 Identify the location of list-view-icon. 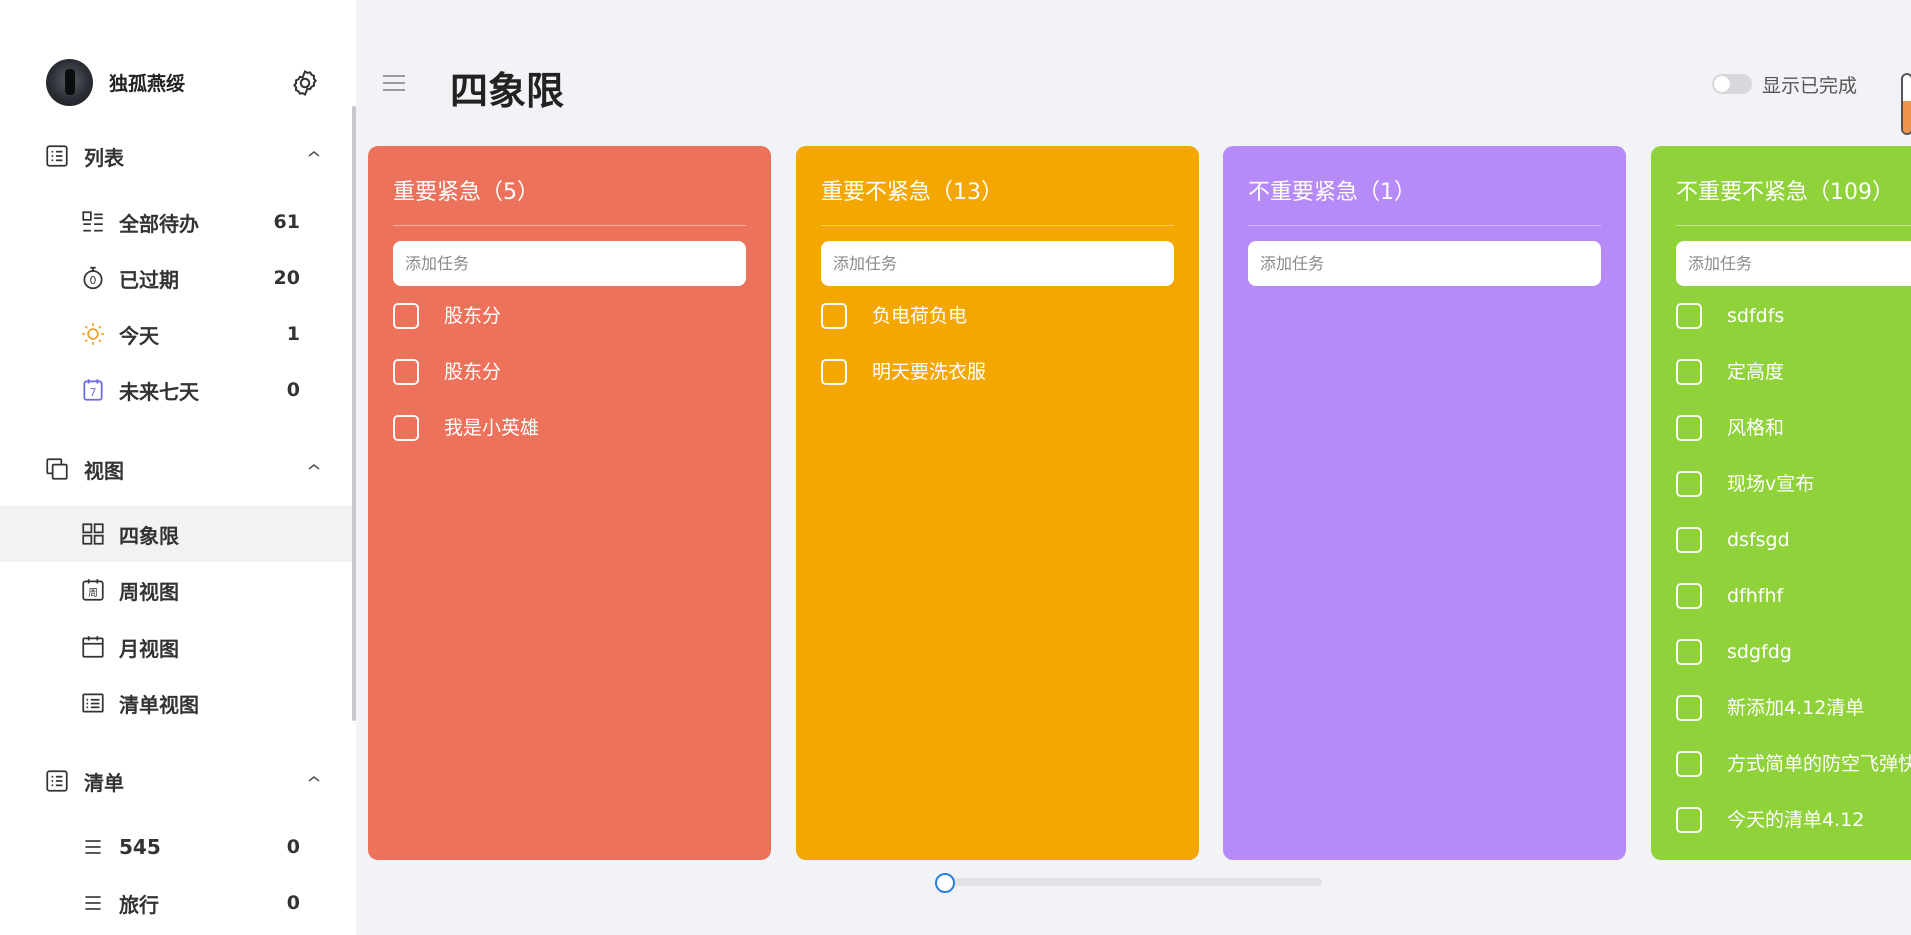
(93, 703).